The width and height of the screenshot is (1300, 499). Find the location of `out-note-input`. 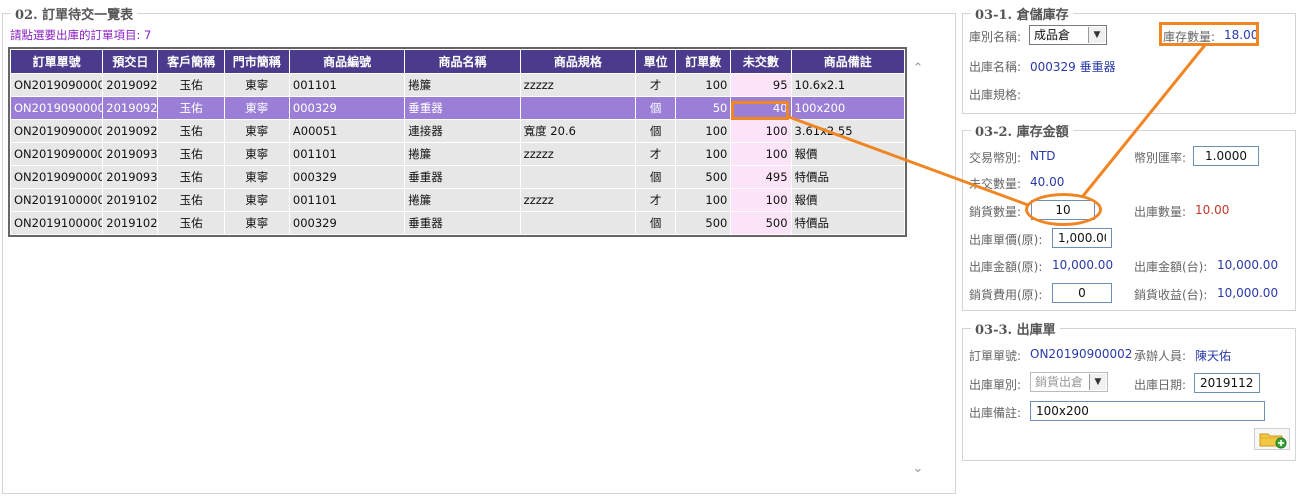

out-note-input is located at coordinates (1147, 411).